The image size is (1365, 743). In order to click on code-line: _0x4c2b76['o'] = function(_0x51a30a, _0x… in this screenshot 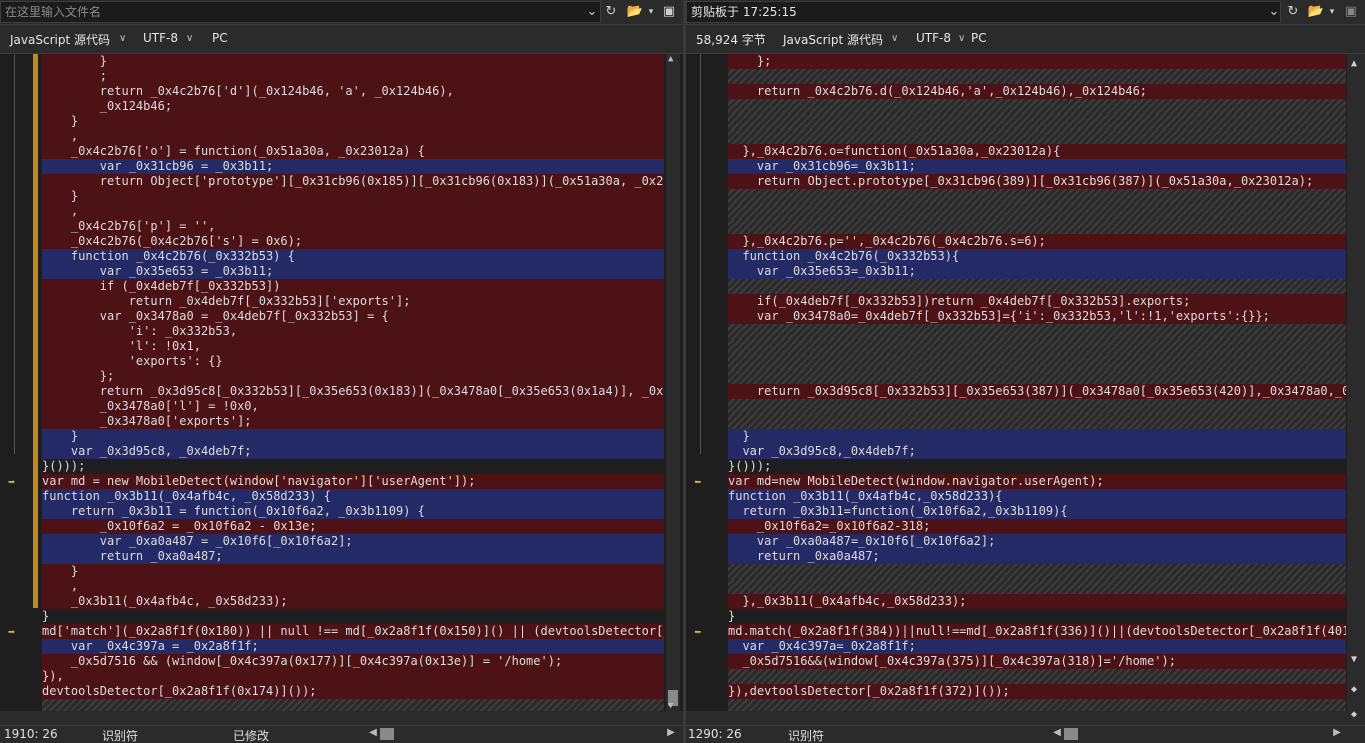, I will do `click(353, 151)`.